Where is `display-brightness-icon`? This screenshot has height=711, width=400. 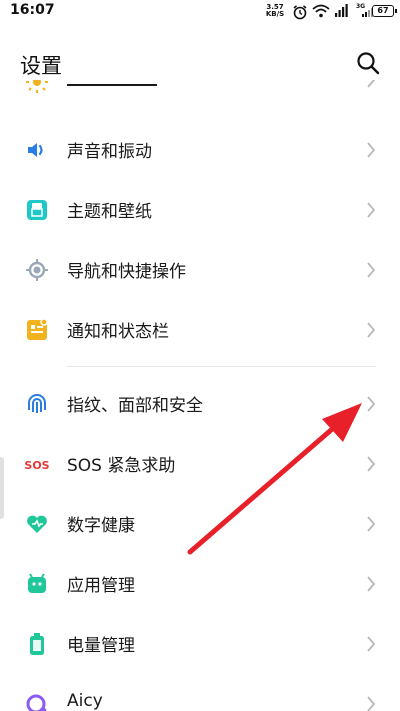 display-brightness-icon is located at coordinates (37, 86).